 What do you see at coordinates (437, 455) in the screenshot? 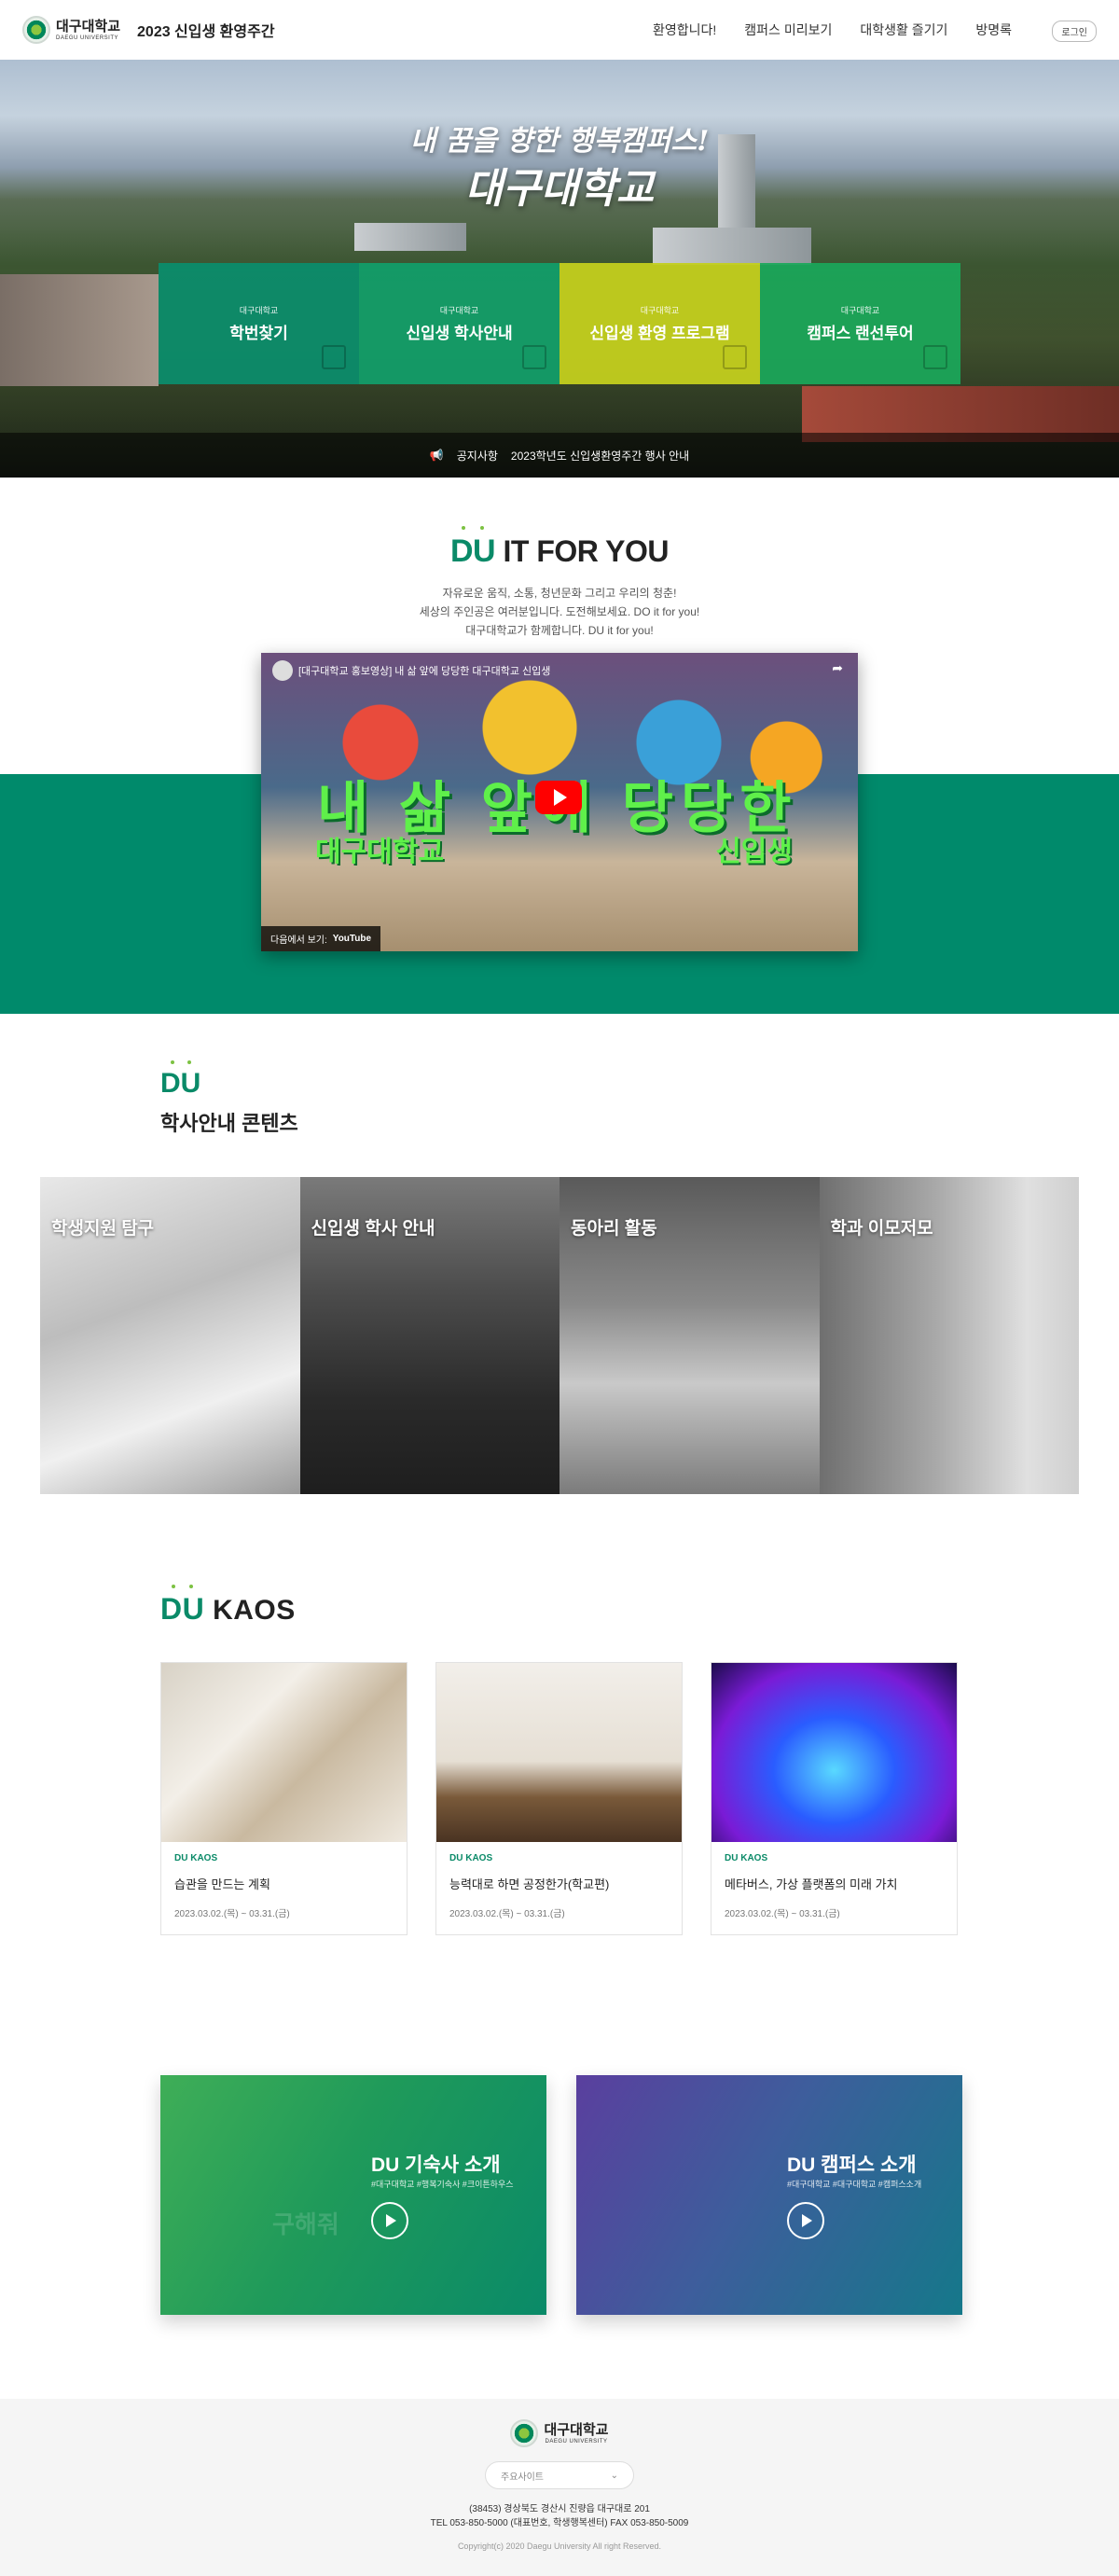
I see `megaphone-icon: 📢` at bounding box center [437, 455].